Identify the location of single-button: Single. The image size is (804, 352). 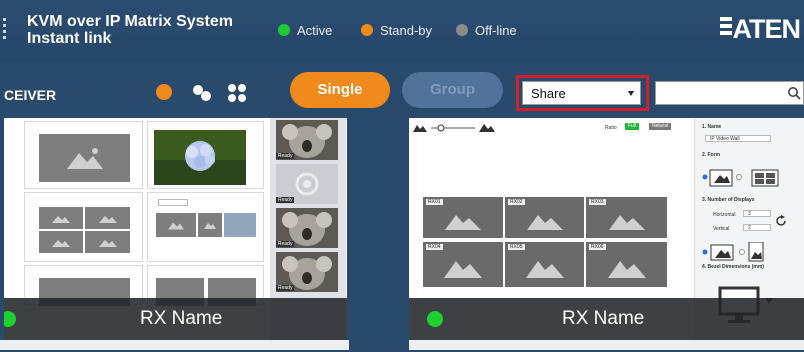
(340, 90).